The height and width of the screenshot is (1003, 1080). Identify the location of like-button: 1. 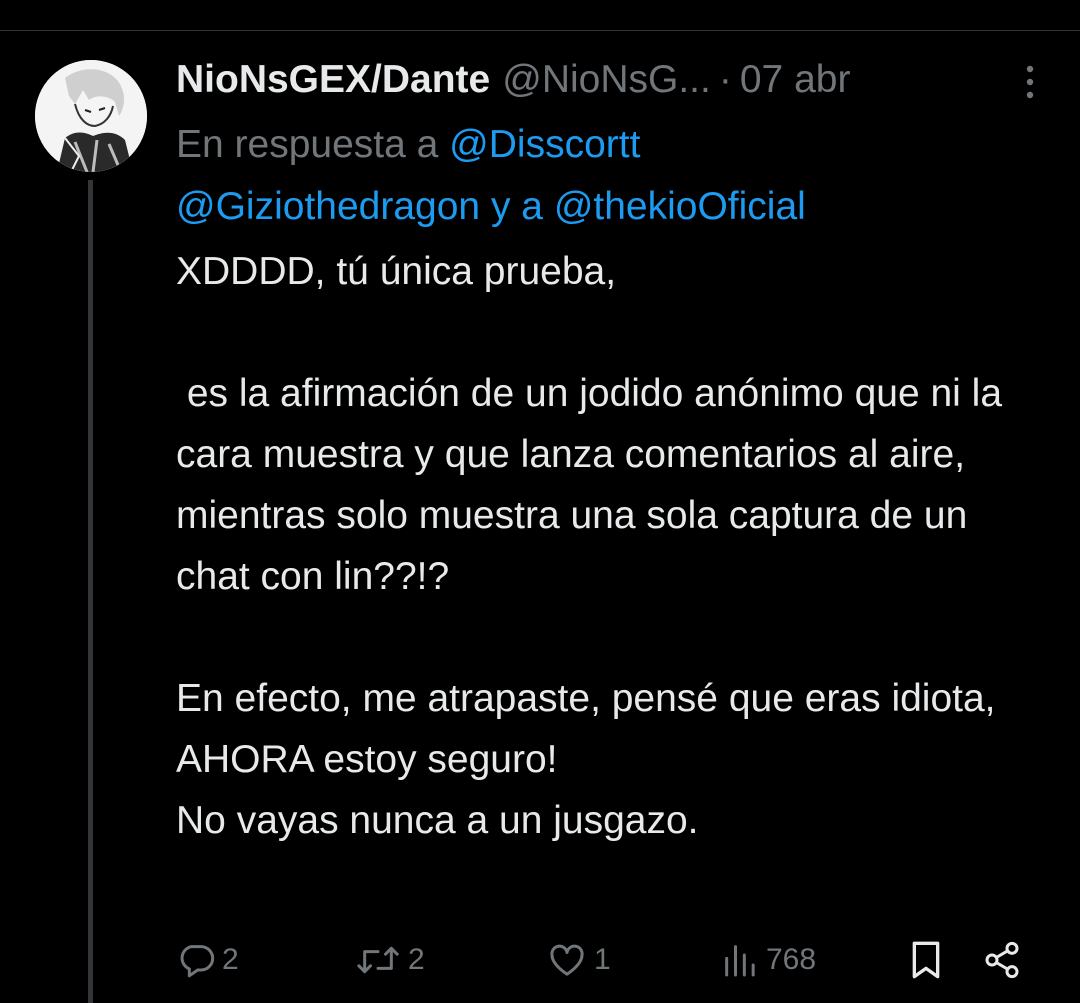
(578, 960).